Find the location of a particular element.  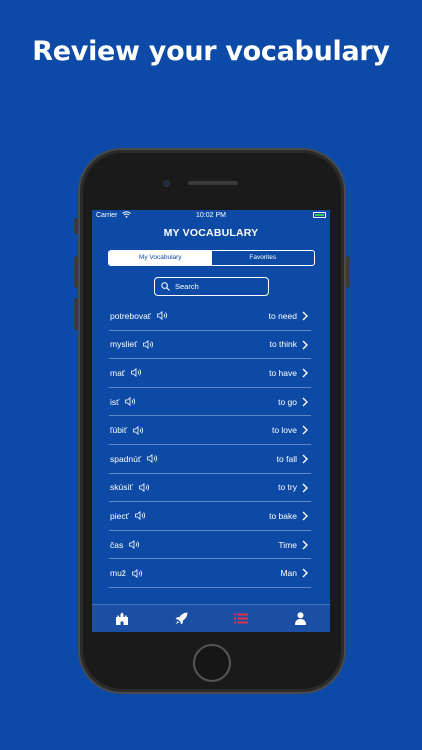

earpiece-speaker is located at coordinates (213, 183).